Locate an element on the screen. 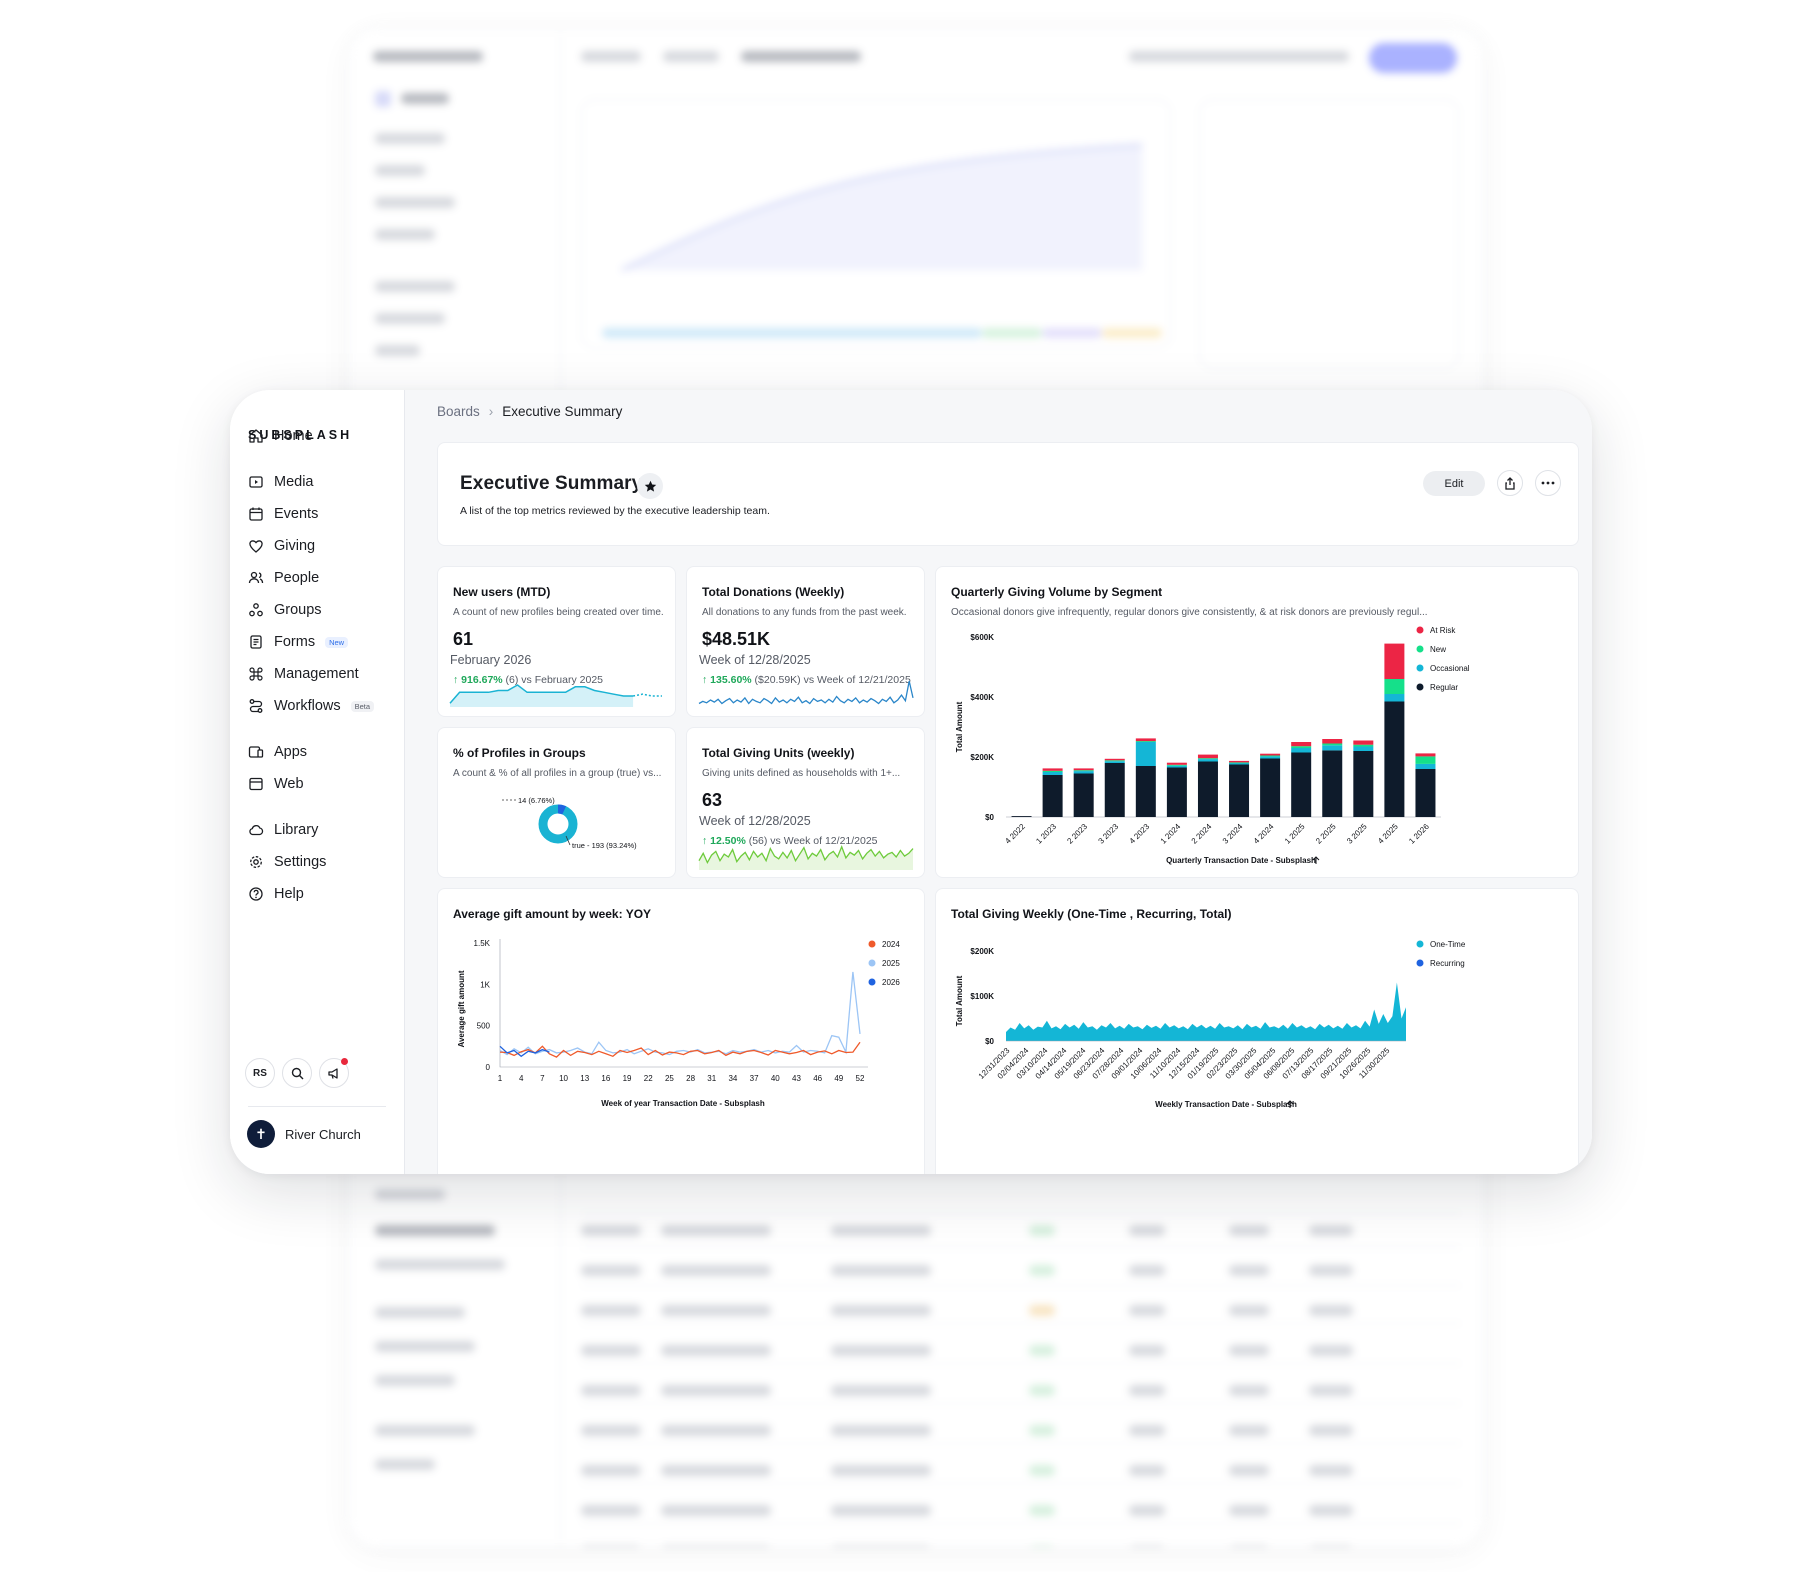  sidebar-item-library: Library is located at coordinates (283, 830).